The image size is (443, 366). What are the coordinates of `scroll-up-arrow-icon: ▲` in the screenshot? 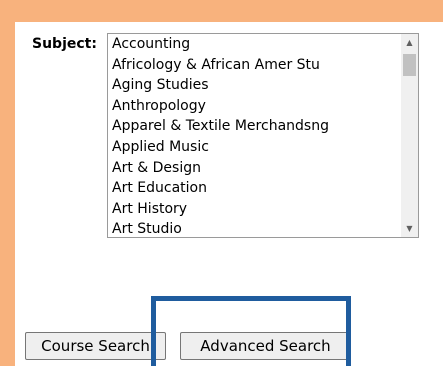 It's located at (409, 42).